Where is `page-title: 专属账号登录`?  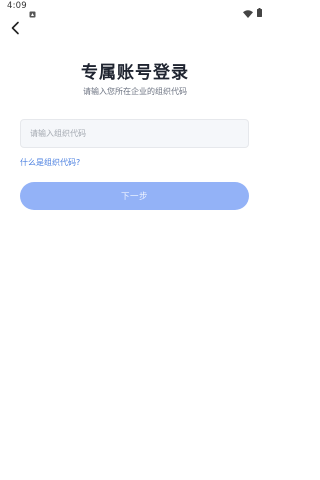 page-title: 专属账号登录 is located at coordinates (135, 73).